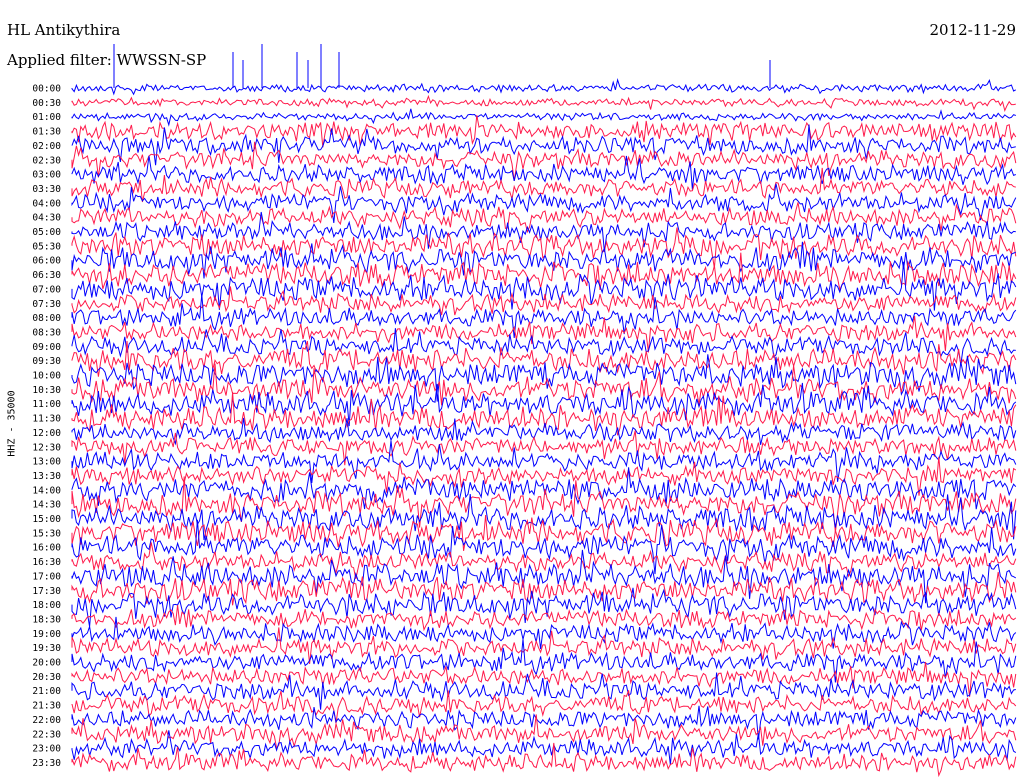 This screenshot has width=1024, height=780. I want to click on time-tick-label: 02:30, so click(46, 160).